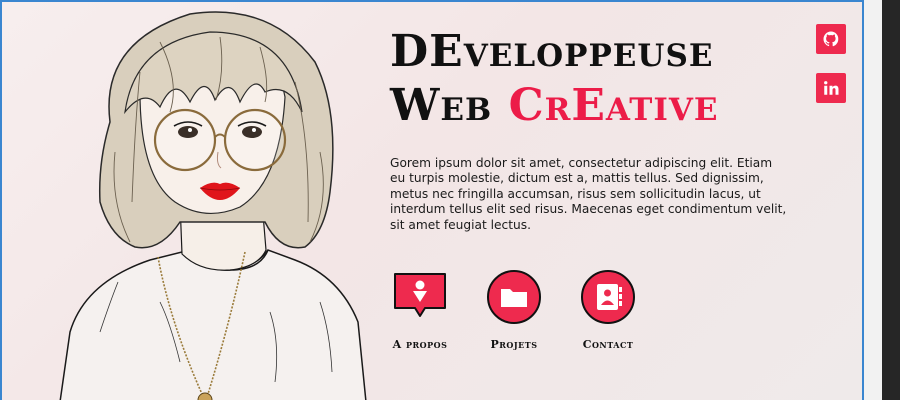 This screenshot has height=400, width=900. Describe the element at coordinates (554, 79) in the screenshot. I see `hero-title: DEveloppeuse Web CrEative` at that location.